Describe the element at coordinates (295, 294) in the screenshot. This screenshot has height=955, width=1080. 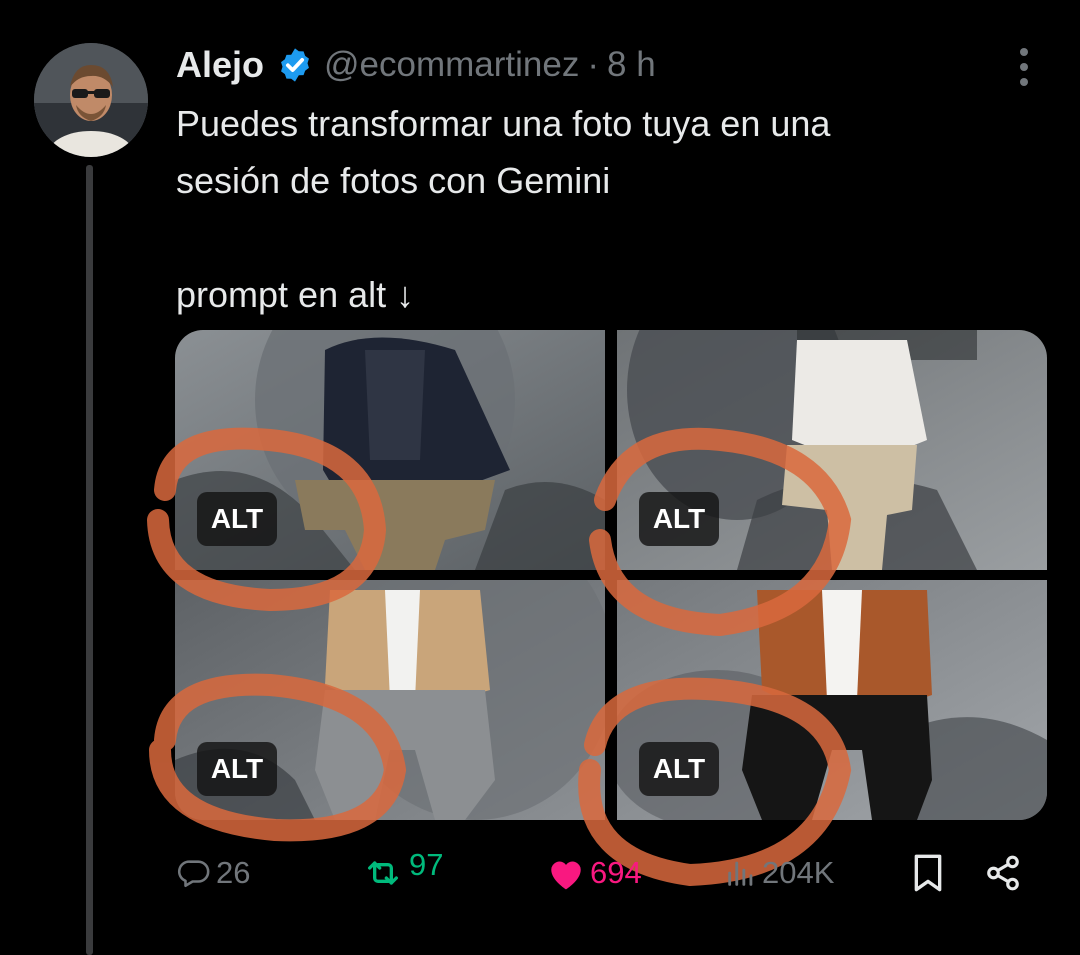
I see `tweet-line-3: prompt en alt ↓` at that location.